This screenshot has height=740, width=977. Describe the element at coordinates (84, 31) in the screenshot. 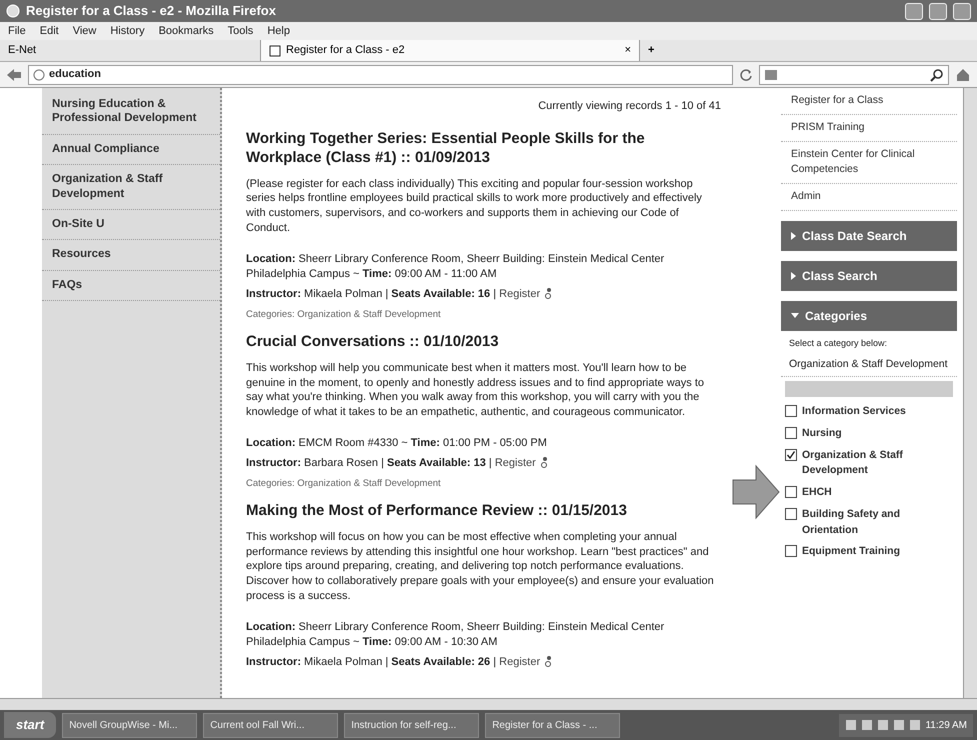

I see `menu-item: View` at that location.